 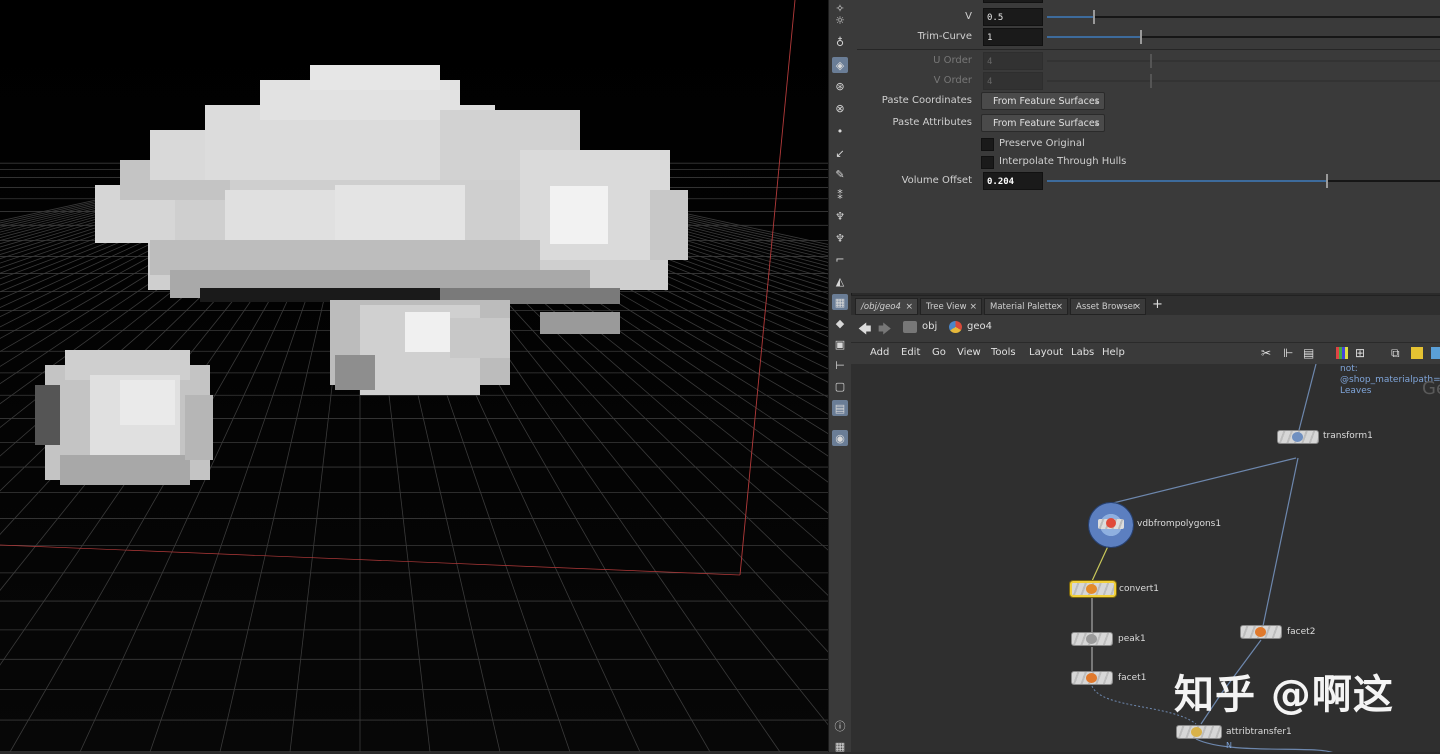 What do you see at coordinates (1046, 352) in the screenshot?
I see `menu-layout: Layout` at bounding box center [1046, 352].